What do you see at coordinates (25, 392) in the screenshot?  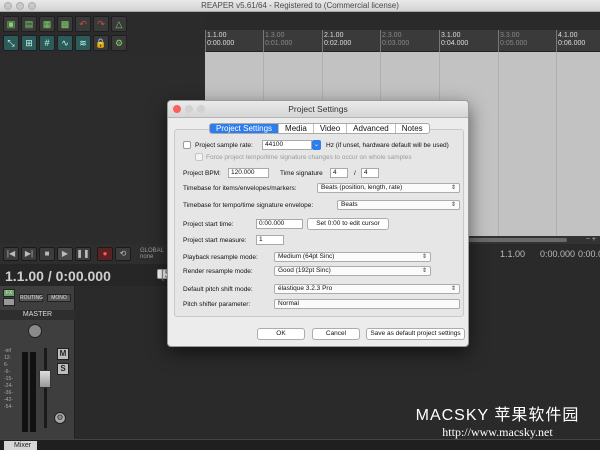 I see `meter-left` at bounding box center [25, 392].